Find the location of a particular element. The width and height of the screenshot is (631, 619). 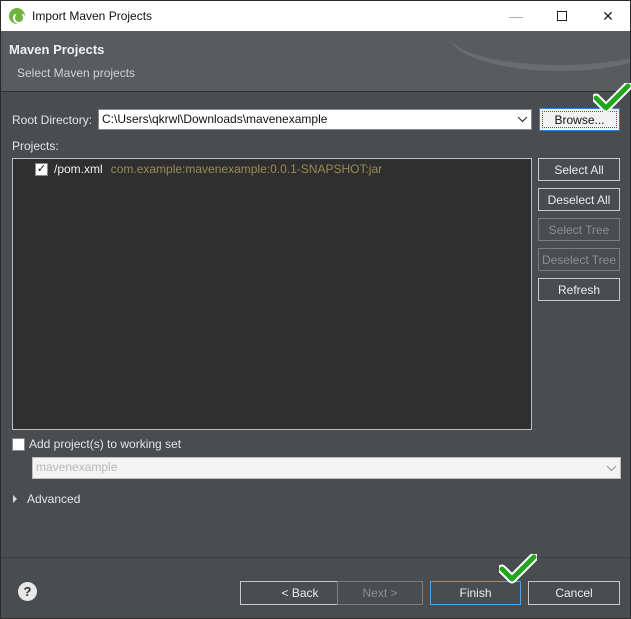

deselect-tree-button: Deselect Tree is located at coordinates (579, 259).